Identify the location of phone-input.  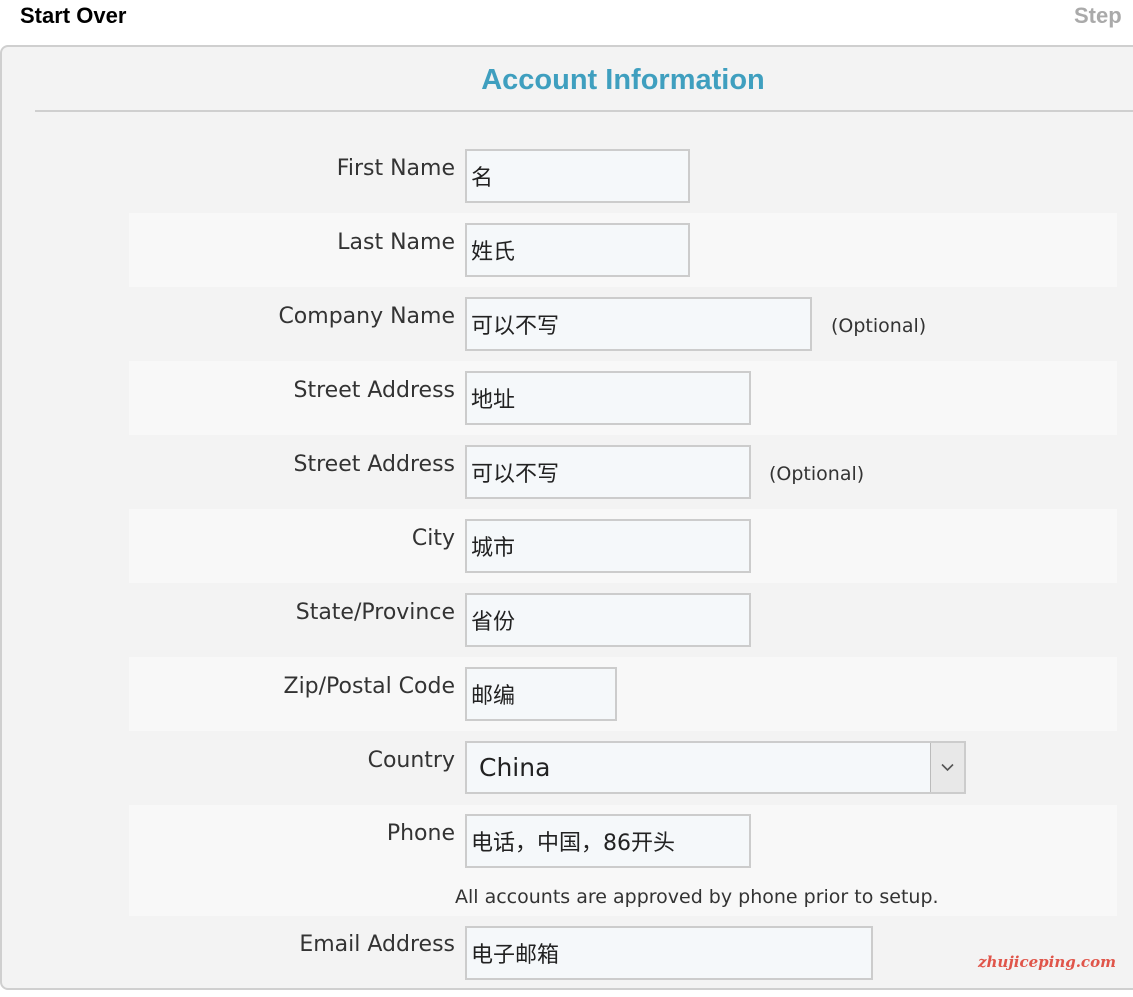
(608, 841).